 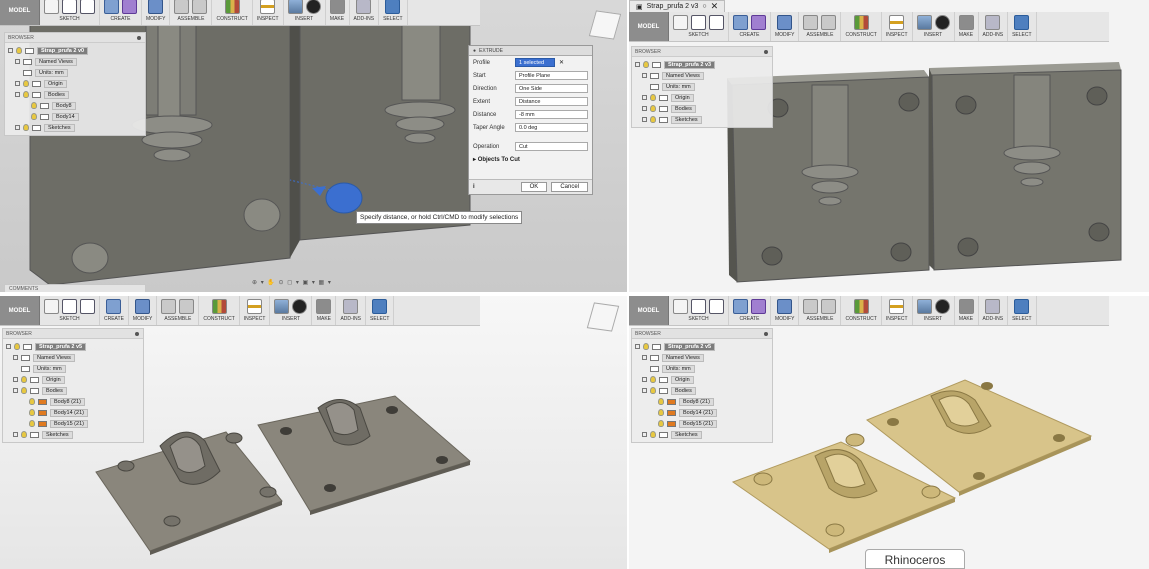 I want to click on comments-panel: COMMENTS, so click(x=75, y=288).